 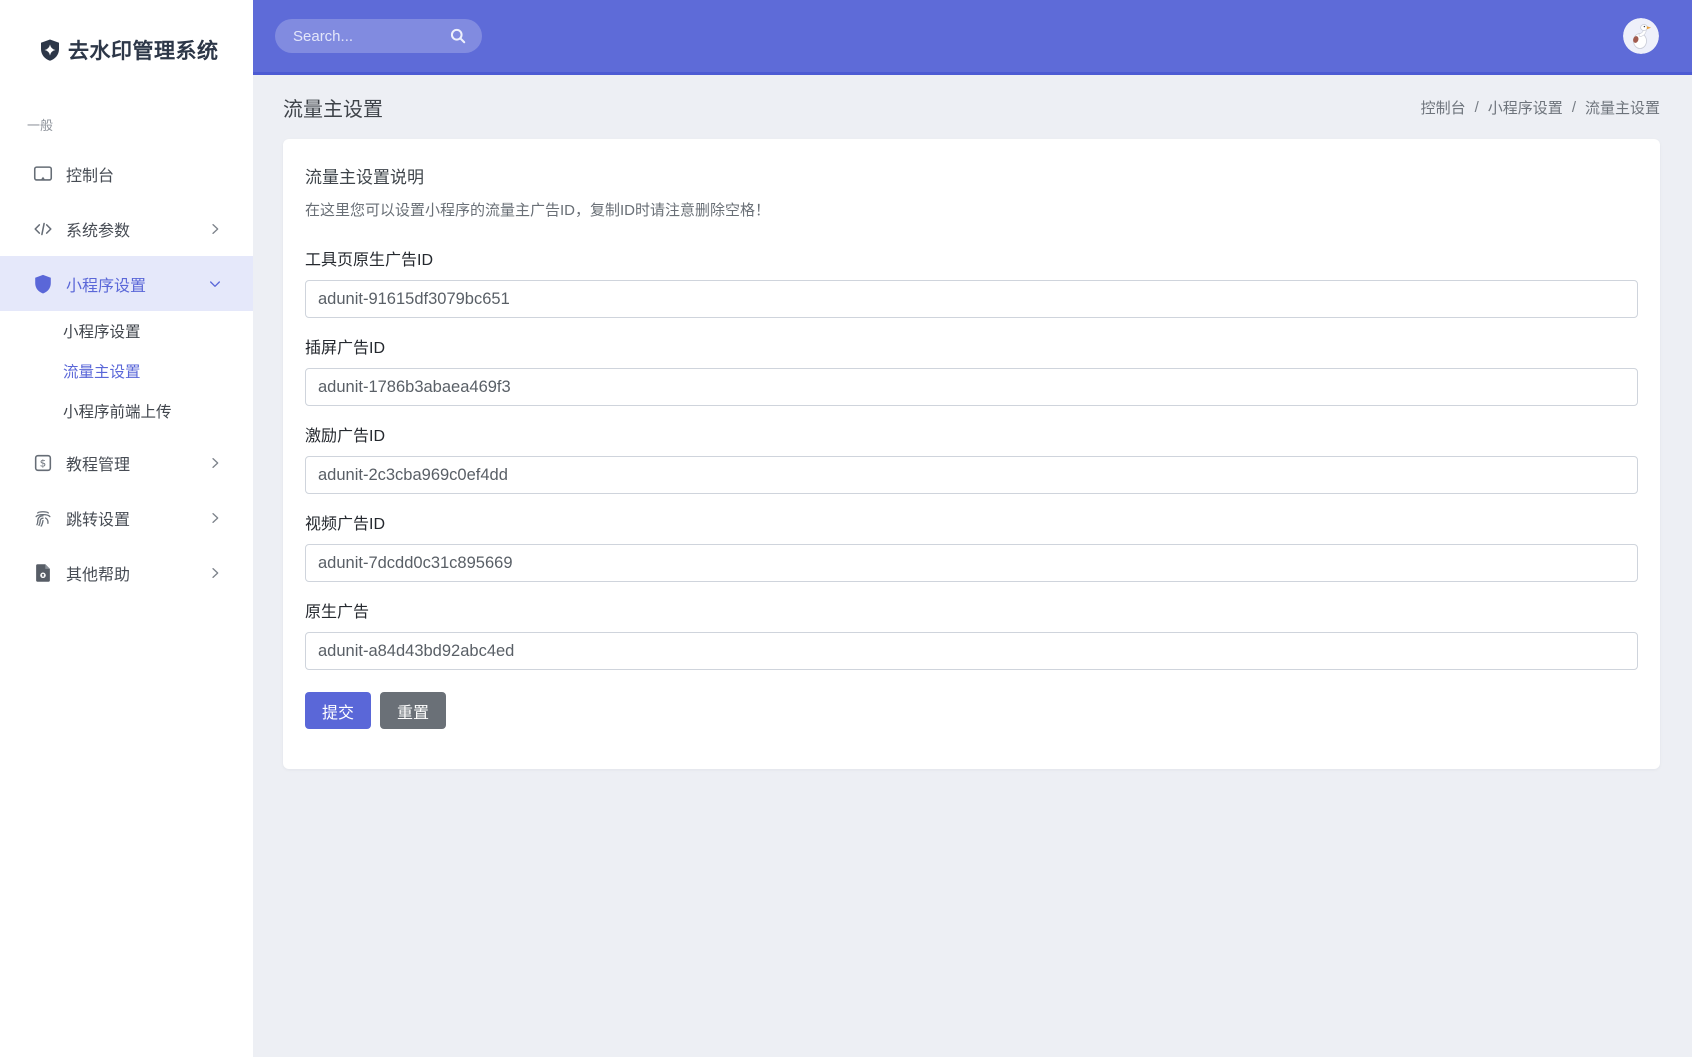 What do you see at coordinates (106, 286) in the screenshot?
I see `sidebar-item-label: 小程序设置` at bounding box center [106, 286].